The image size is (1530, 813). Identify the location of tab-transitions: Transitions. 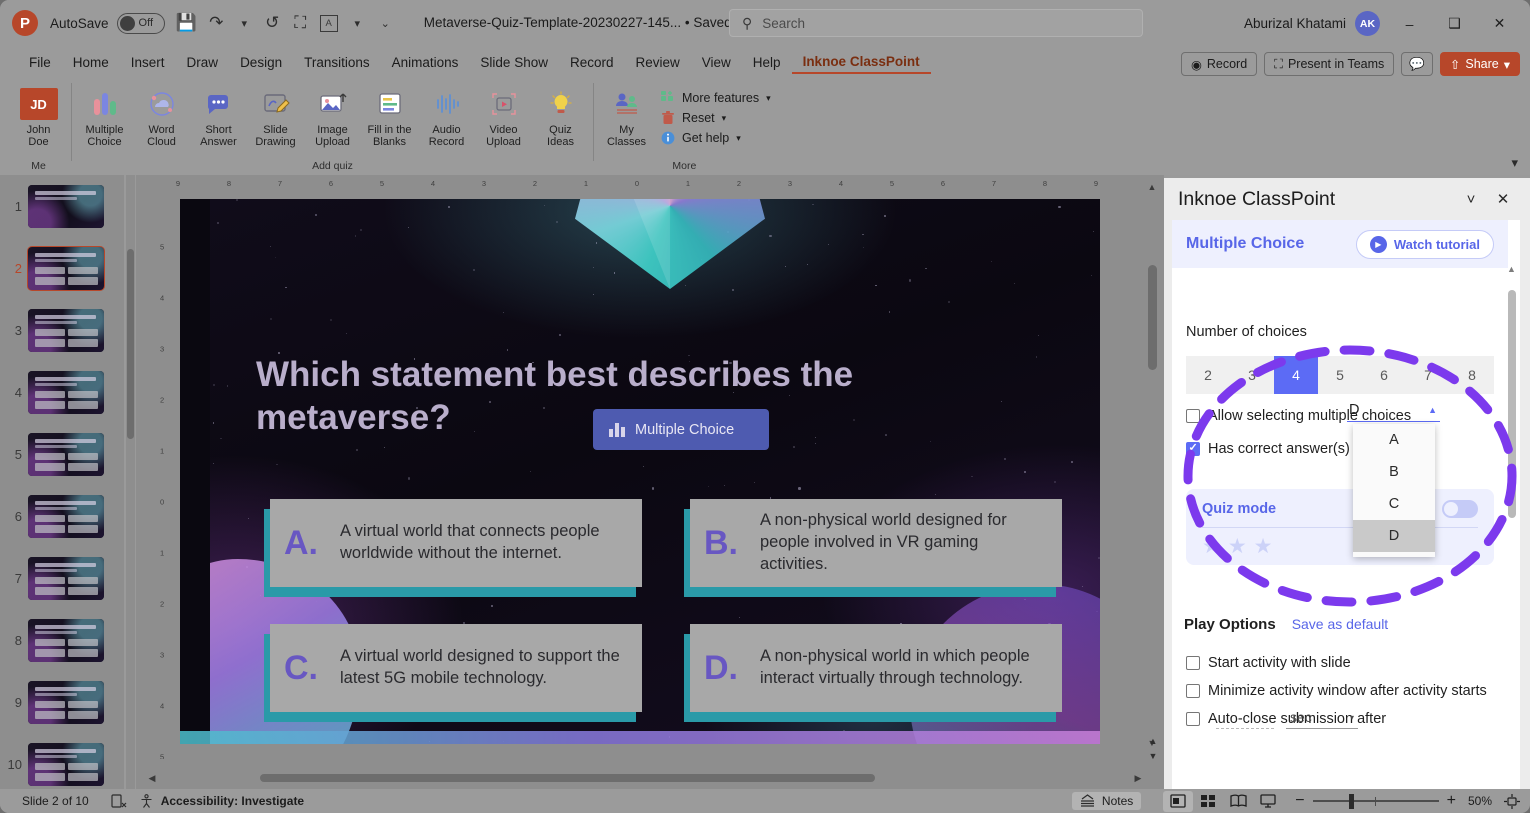
(337, 62).